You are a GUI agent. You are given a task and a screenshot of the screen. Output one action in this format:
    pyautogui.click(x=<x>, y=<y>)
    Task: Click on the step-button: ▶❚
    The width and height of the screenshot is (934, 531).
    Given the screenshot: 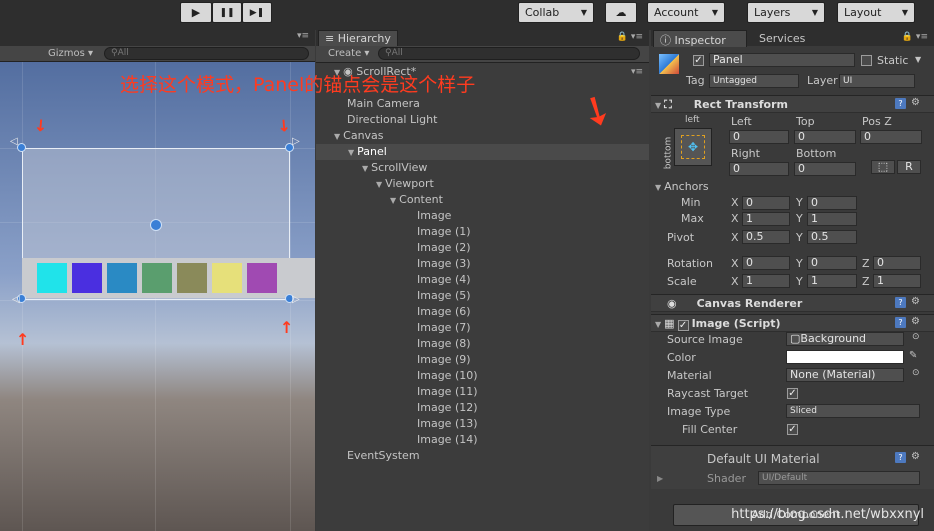 What is the action you would take?
    pyautogui.click(x=257, y=12)
    